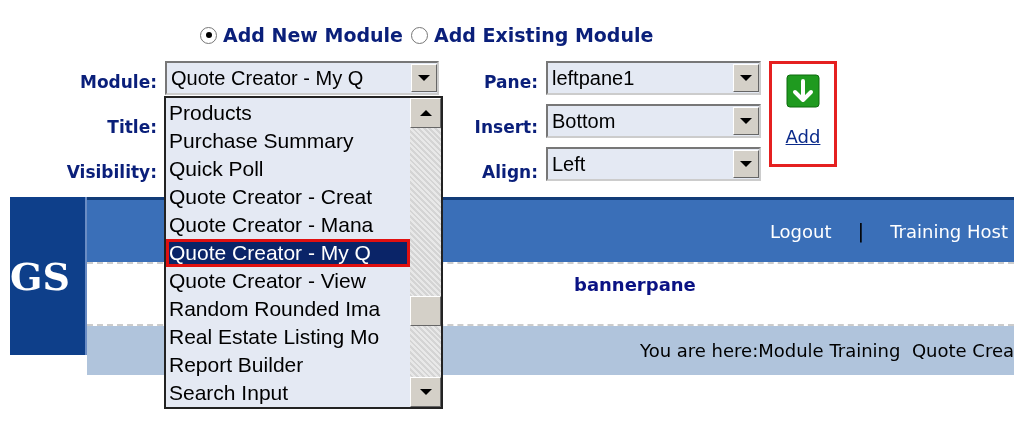 The height and width of the screenshot is (433, 1014). Describe the element at coordinates (288, 113) in the screenshot. I see `dropdown-option: Products` at that location.